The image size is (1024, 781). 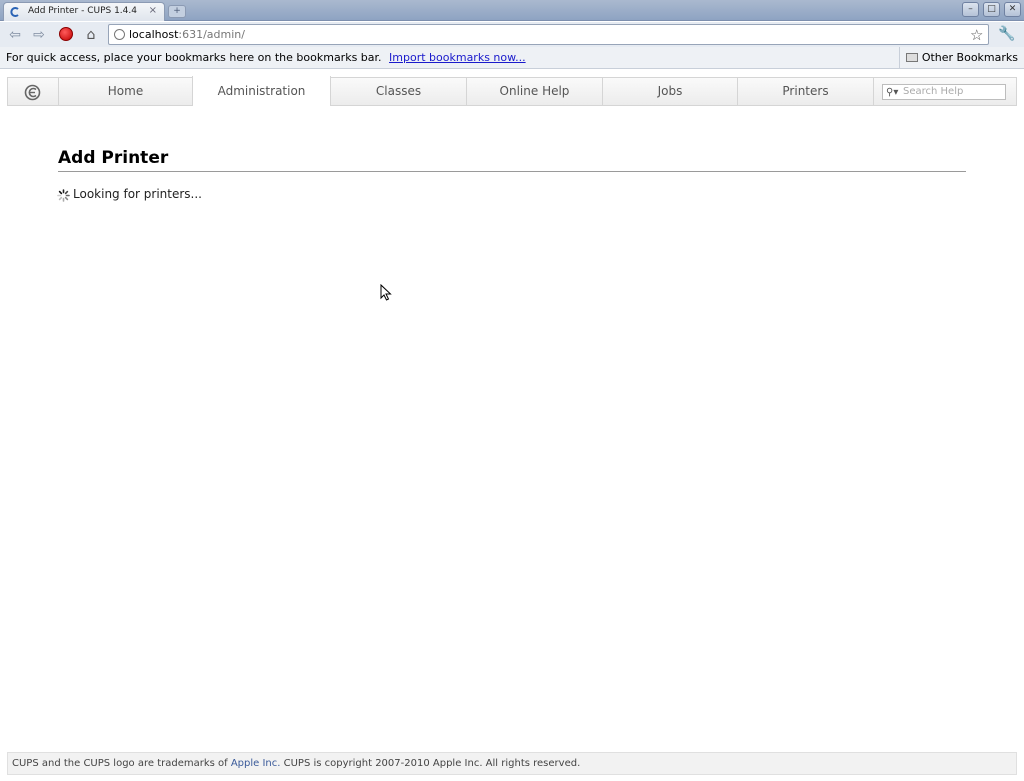 I want to click on bookmark-star-icon: ☆, so click(x=976, y=35).